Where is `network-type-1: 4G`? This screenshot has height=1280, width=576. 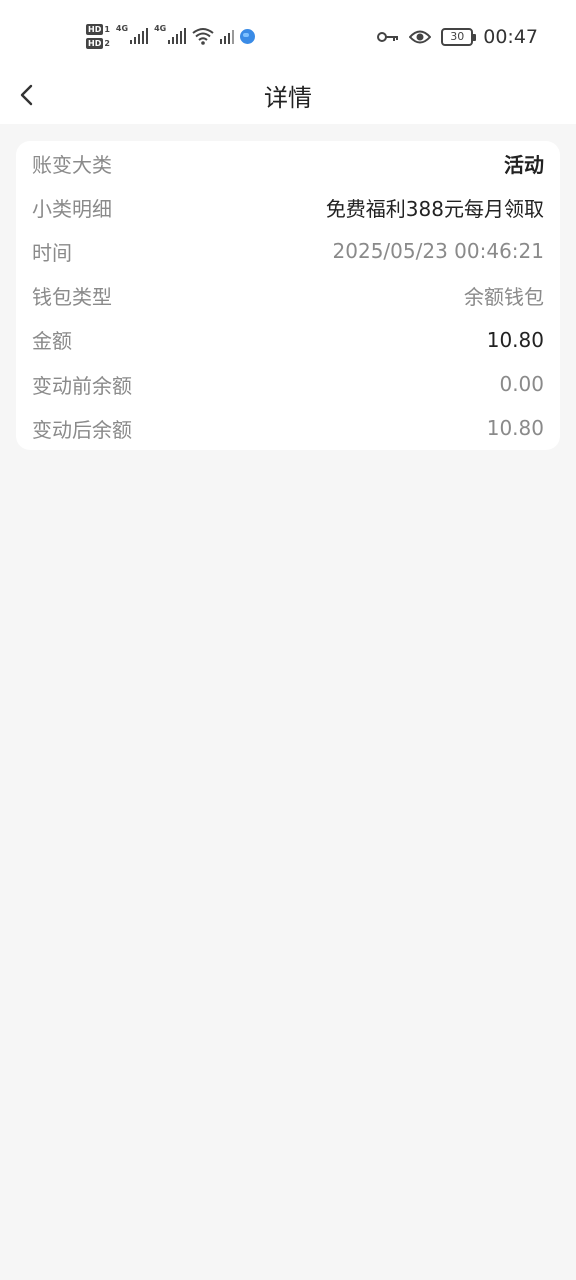
network-type-1: 4G is located at coordinates (122, 28).